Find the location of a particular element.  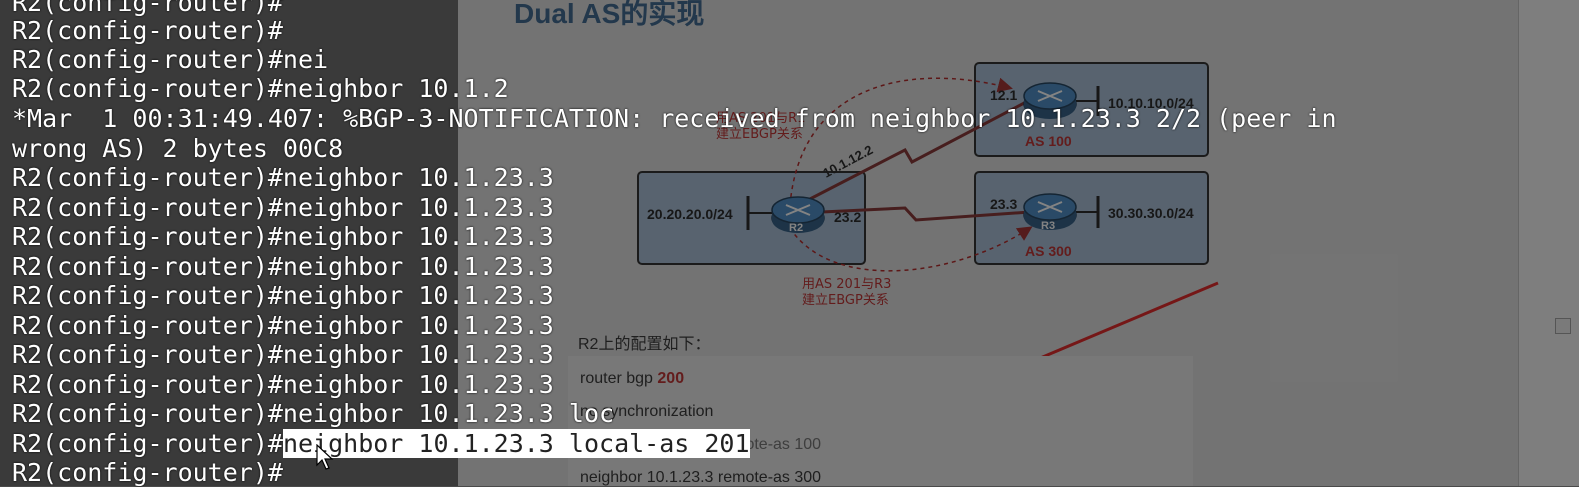

r3-intf-label: 23.3 is located at coordinates (1003, 204).